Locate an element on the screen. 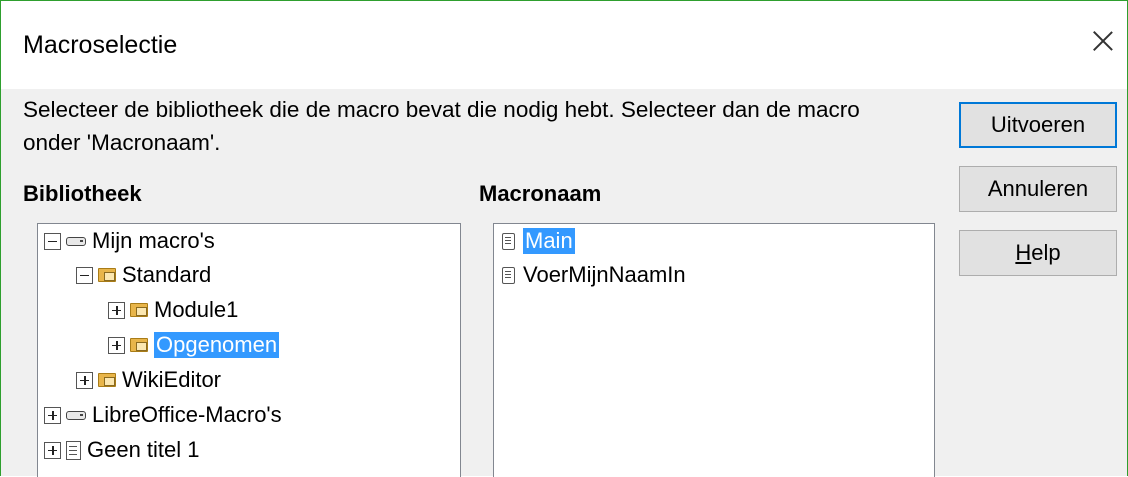  tree-item-standard: Standard is located at coordinates (143, 275).